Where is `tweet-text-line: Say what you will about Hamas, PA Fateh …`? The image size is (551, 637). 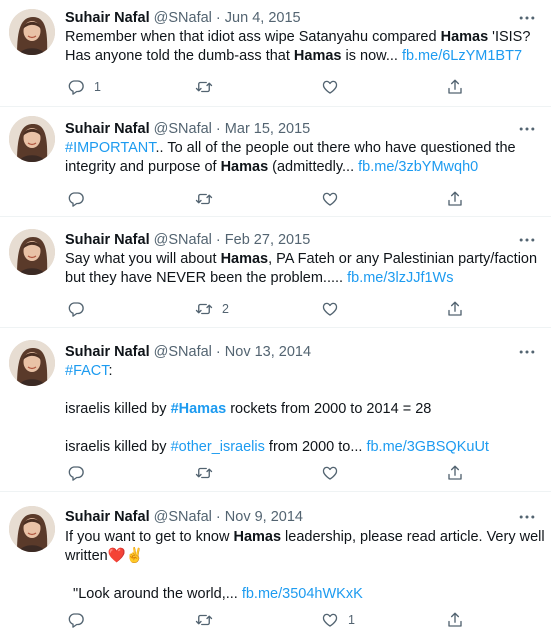 tweet-text-line: Say what you will about Hamas, PA Fateh … is located at coordinates (301, 259).